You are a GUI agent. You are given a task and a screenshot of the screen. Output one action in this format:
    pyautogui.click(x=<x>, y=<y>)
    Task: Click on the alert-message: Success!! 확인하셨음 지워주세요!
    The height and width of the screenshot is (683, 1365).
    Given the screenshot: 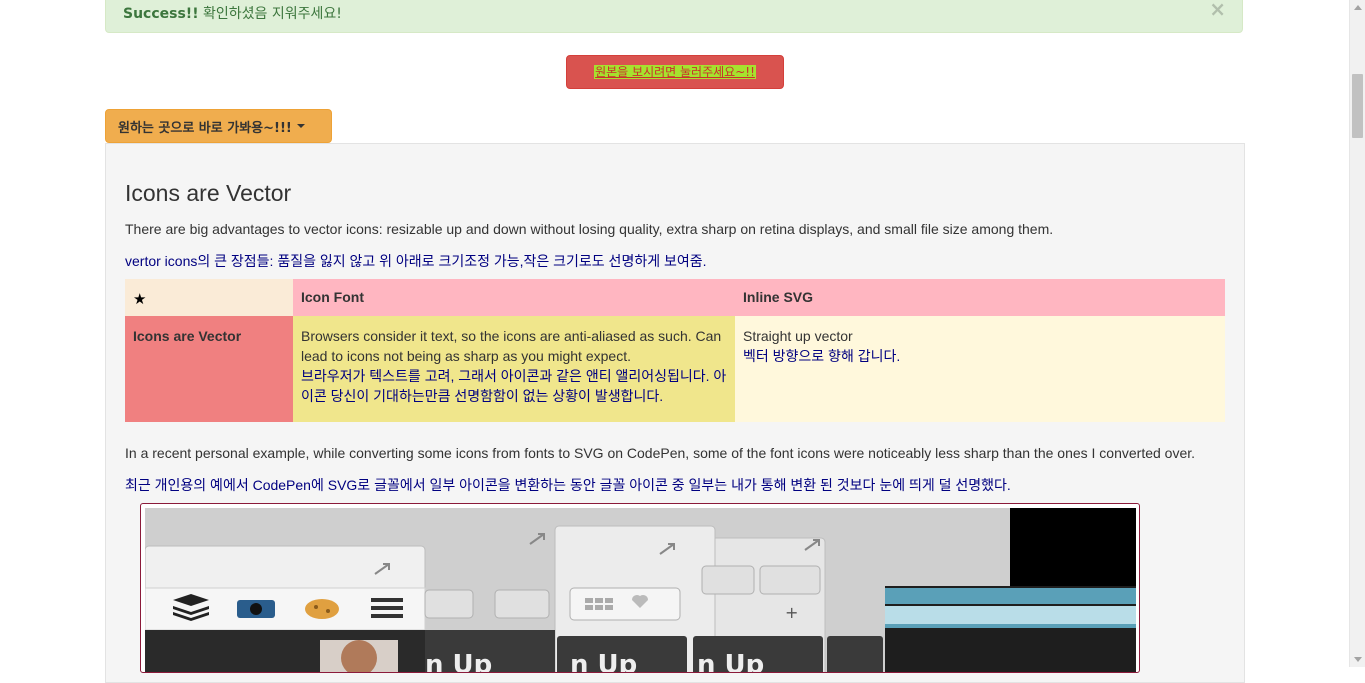 What is the action you would take?
    pyautogui.click(x=232, y=13)
    